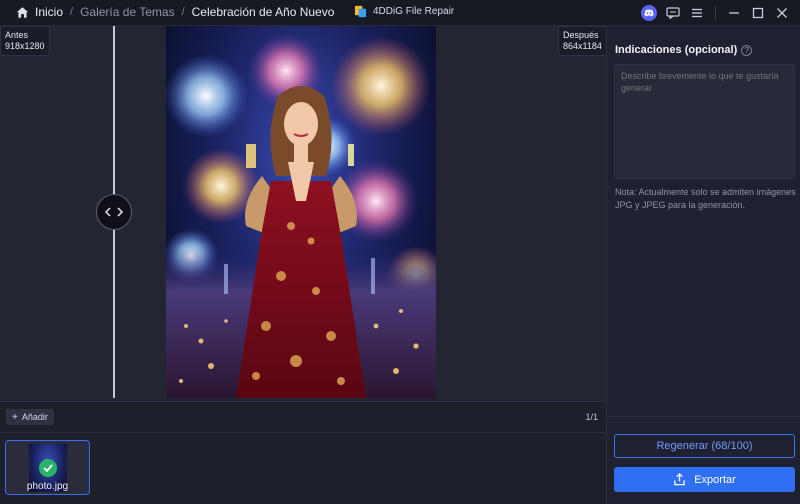 The image size is (800, 504). I want to click on page-counter: 1/1, so click(591, 417).